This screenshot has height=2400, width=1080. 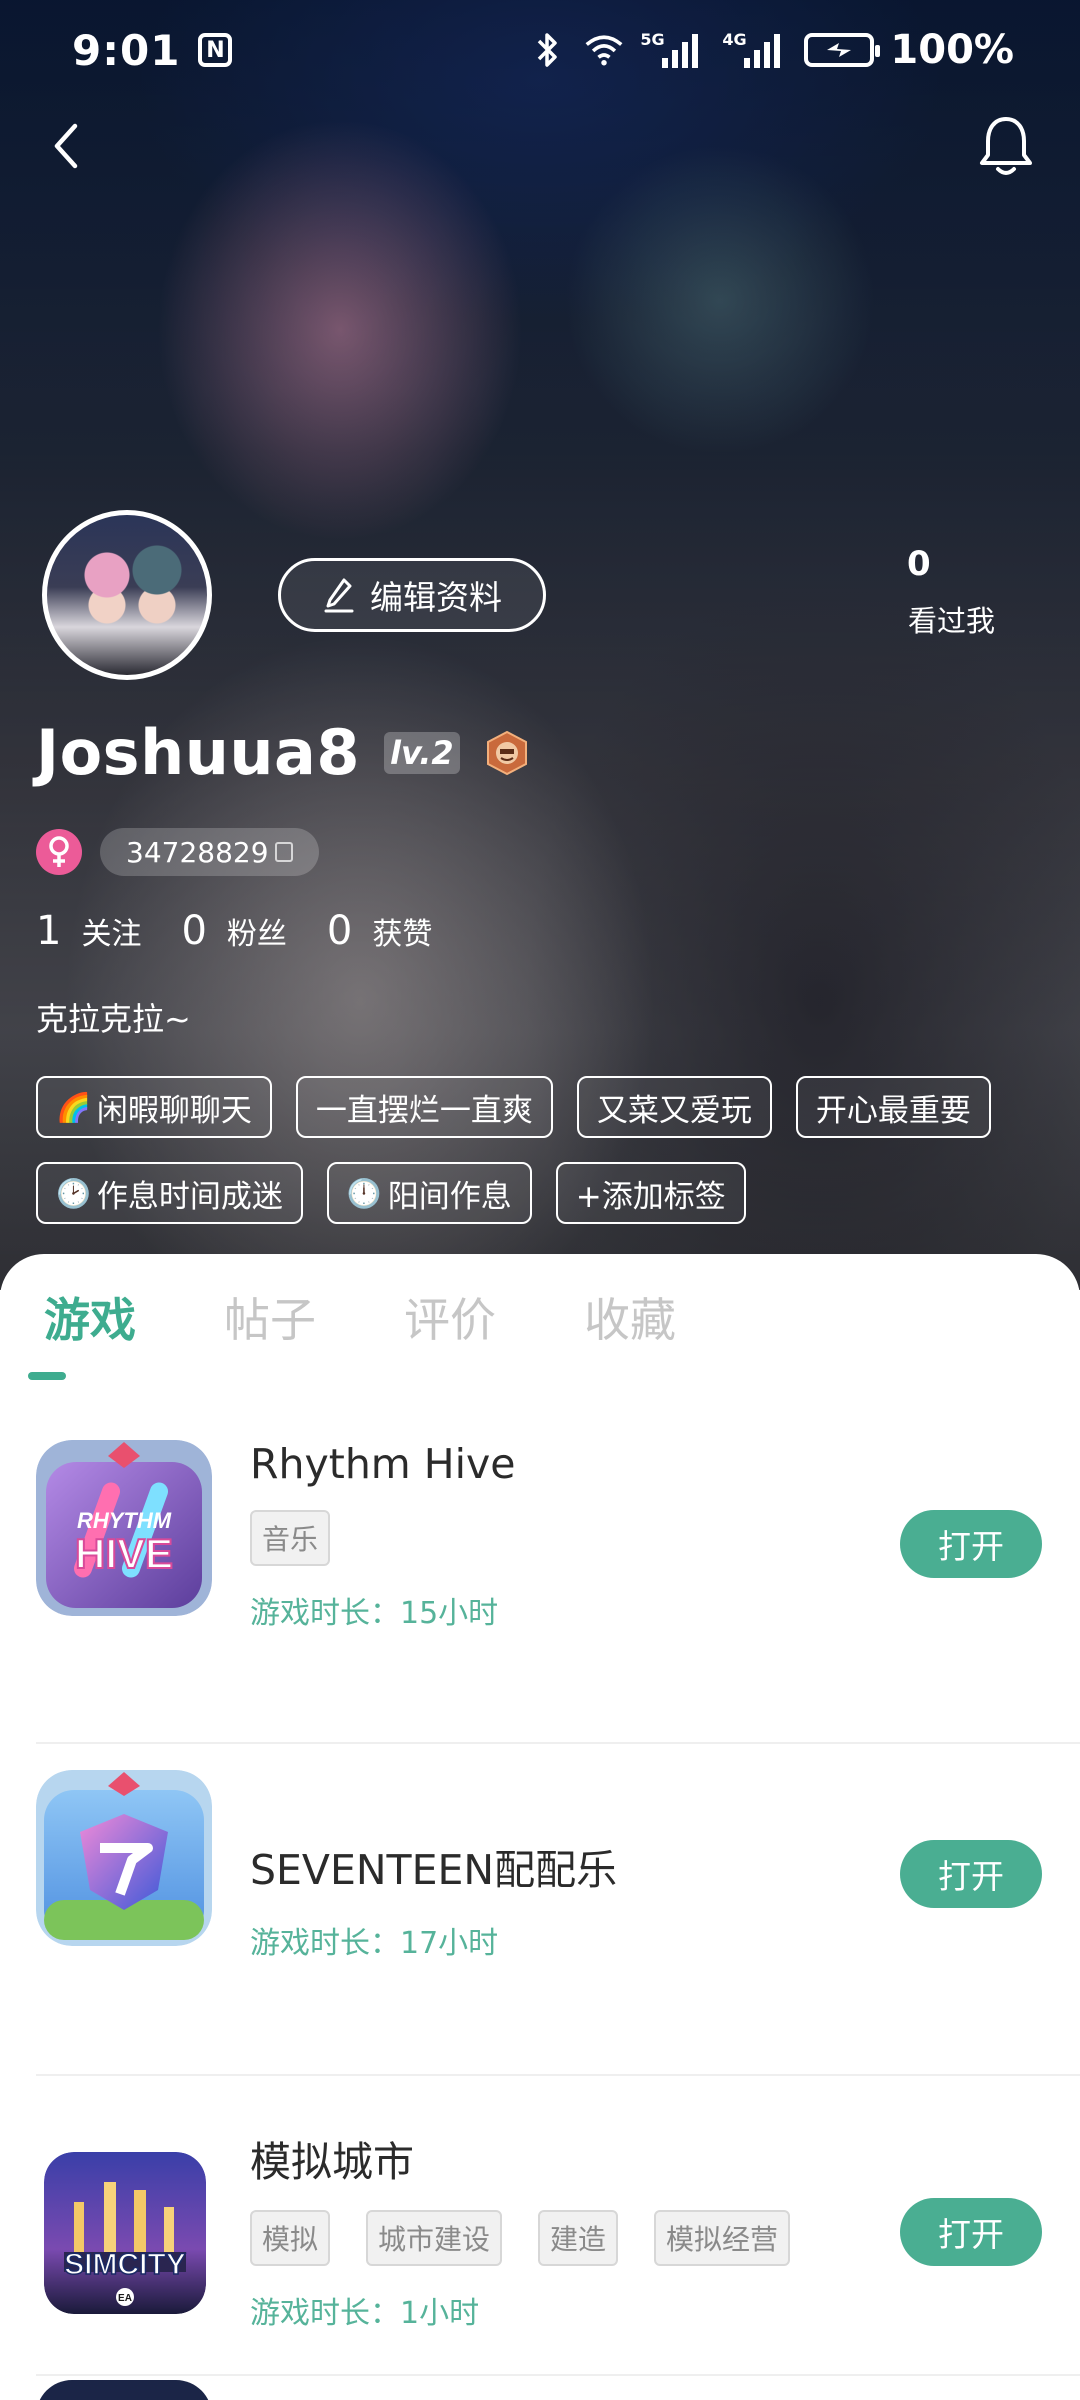 I want to click on tab-reviews: 评价, so click(x=450, y=1324).